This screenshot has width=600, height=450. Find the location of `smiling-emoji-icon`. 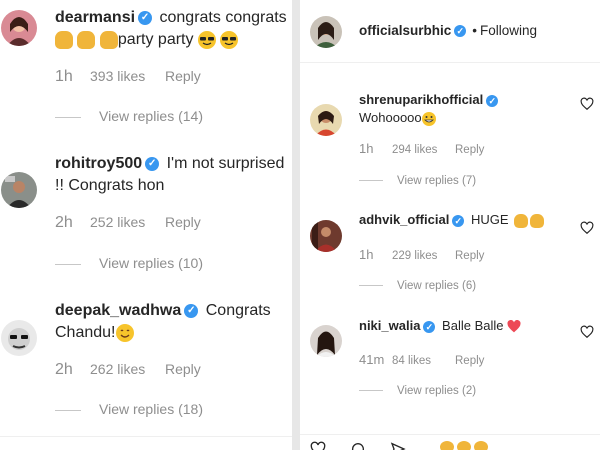

smiling-emoji-icon is located at coordinates (124, 332).